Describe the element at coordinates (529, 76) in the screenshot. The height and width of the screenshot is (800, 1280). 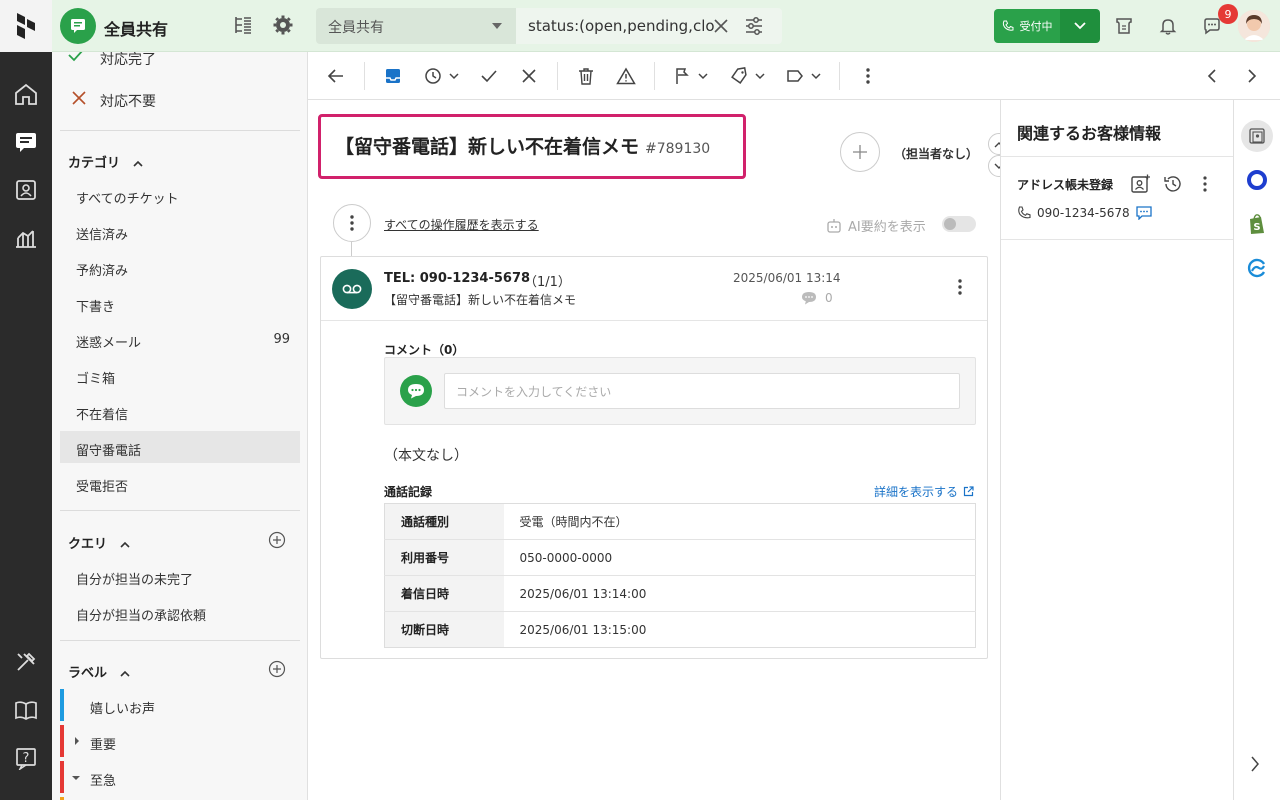
I see `close-icon` at that location.